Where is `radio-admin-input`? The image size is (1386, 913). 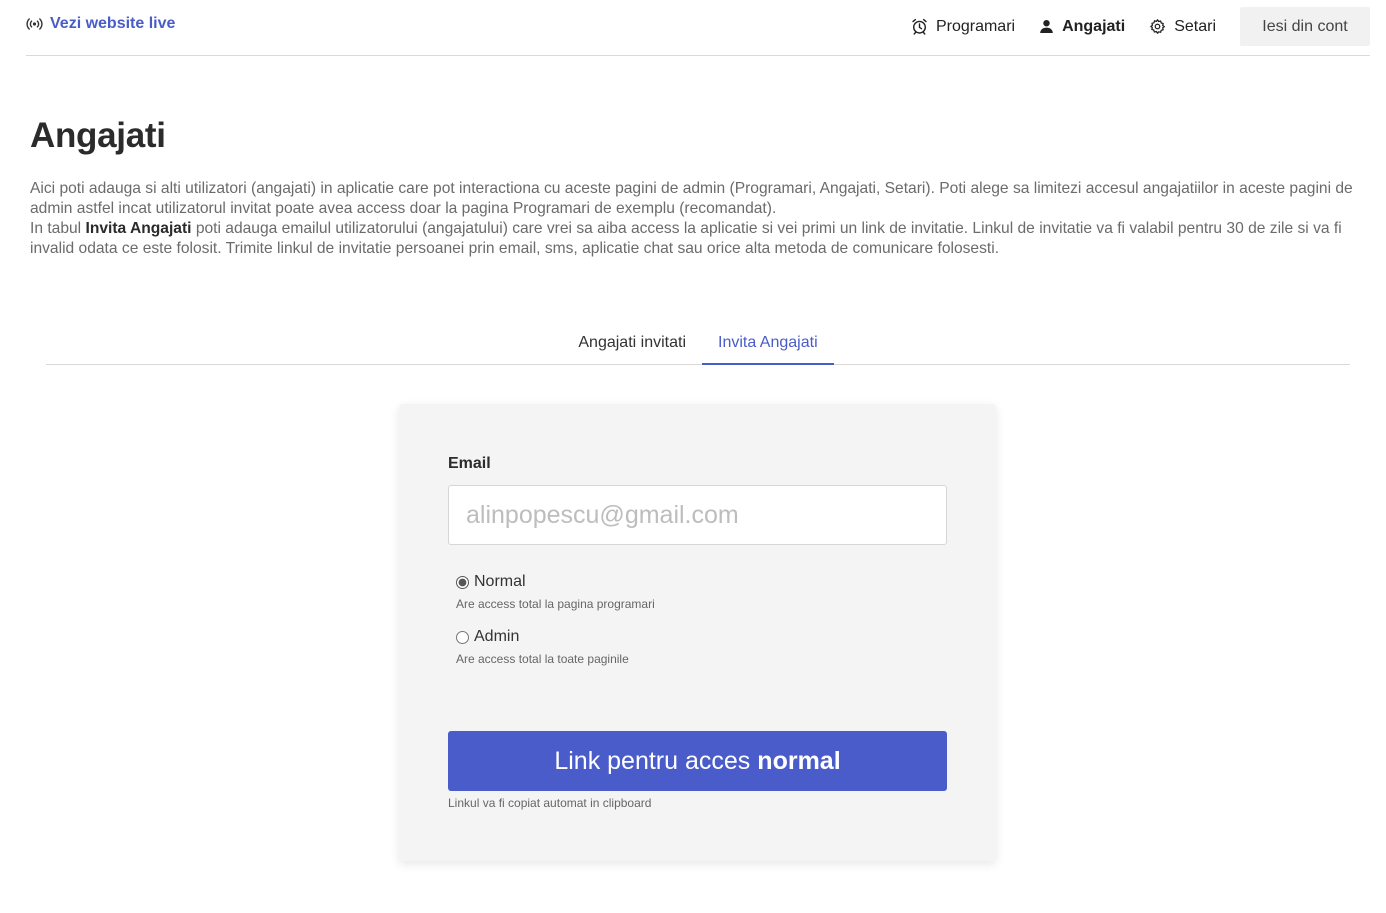 radio-admin-input is located at coordinates (462, 637).